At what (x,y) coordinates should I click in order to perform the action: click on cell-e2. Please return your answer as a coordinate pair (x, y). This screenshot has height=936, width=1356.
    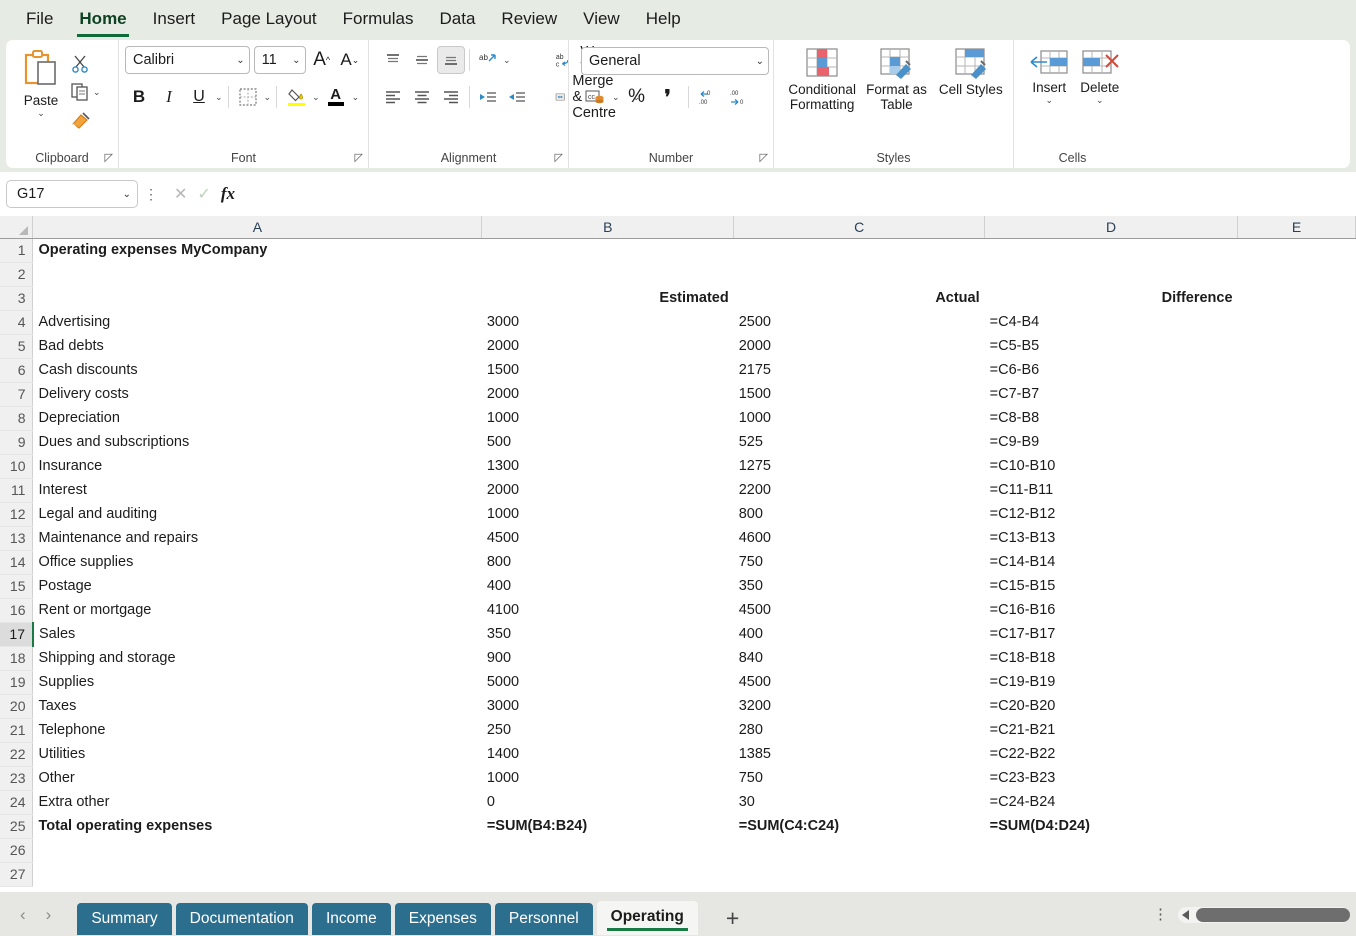
    Looking at the image, I should click on (1296, 274).